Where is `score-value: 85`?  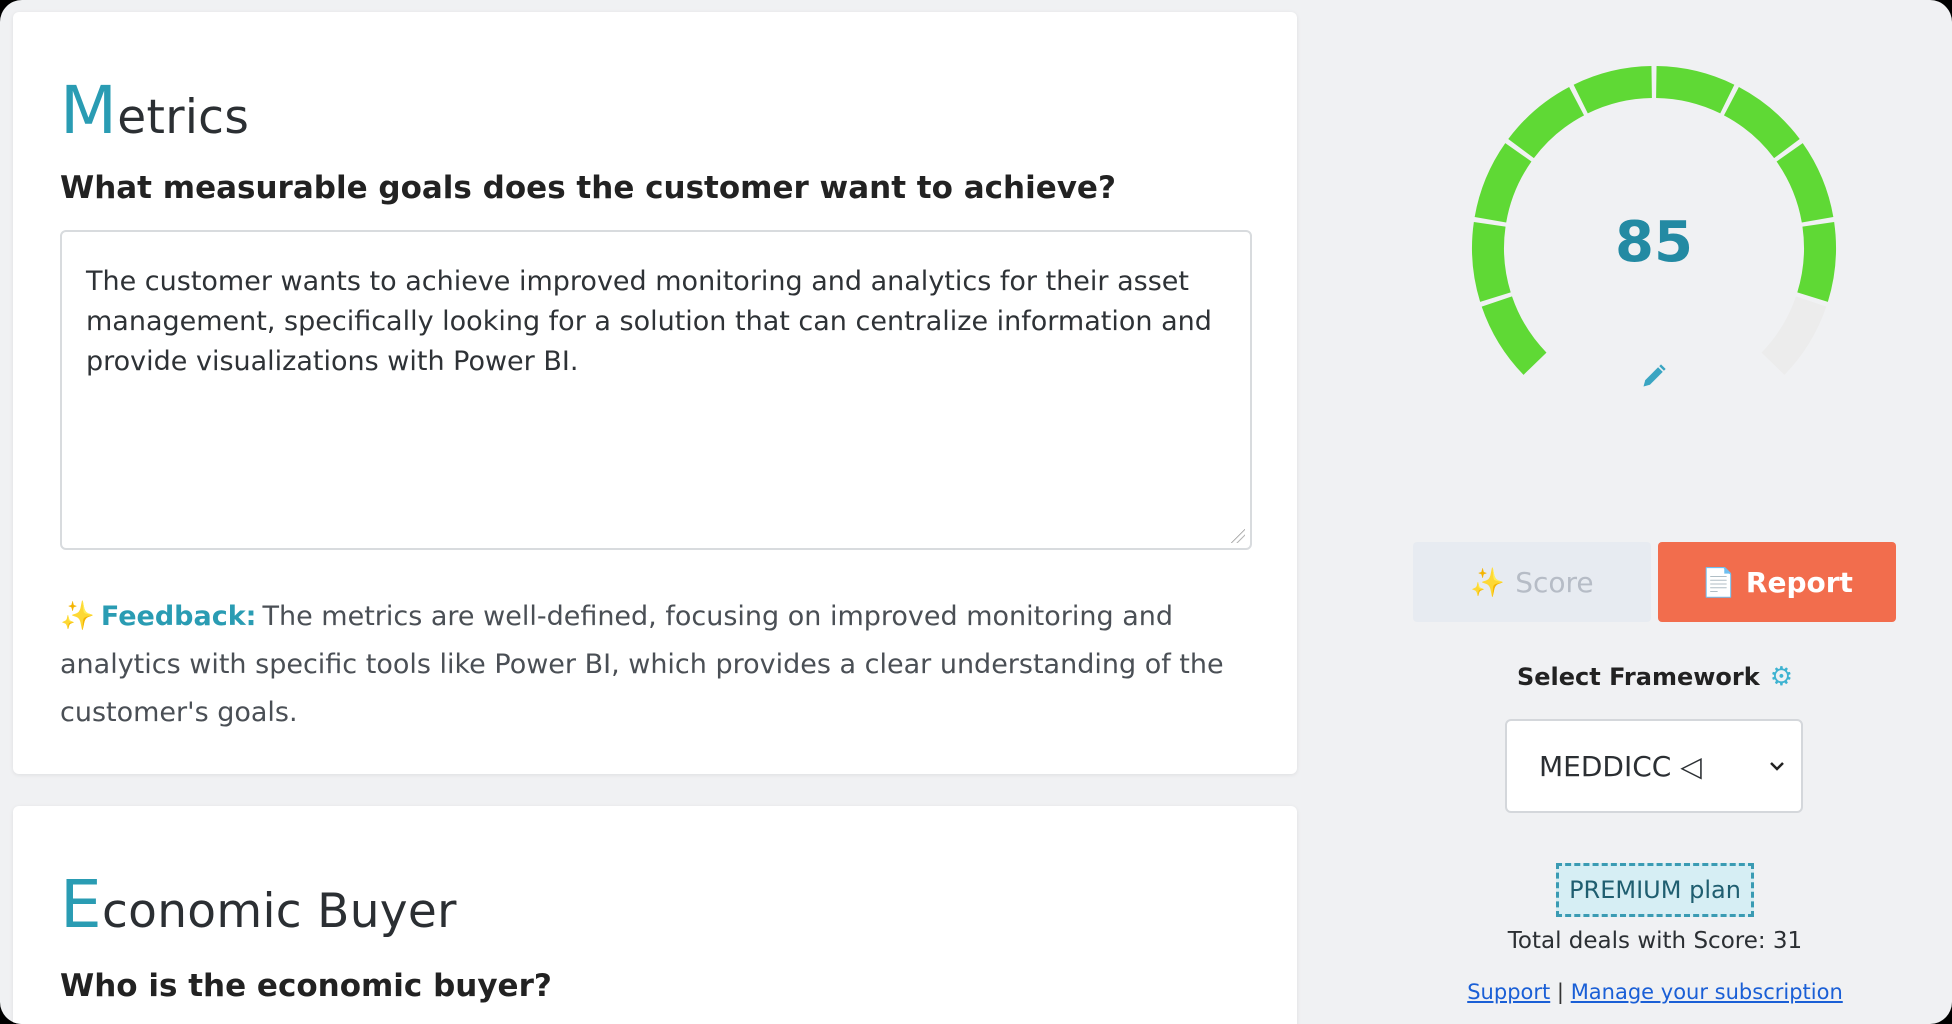 score-value: 85 is located at coordinates (1654, 242).